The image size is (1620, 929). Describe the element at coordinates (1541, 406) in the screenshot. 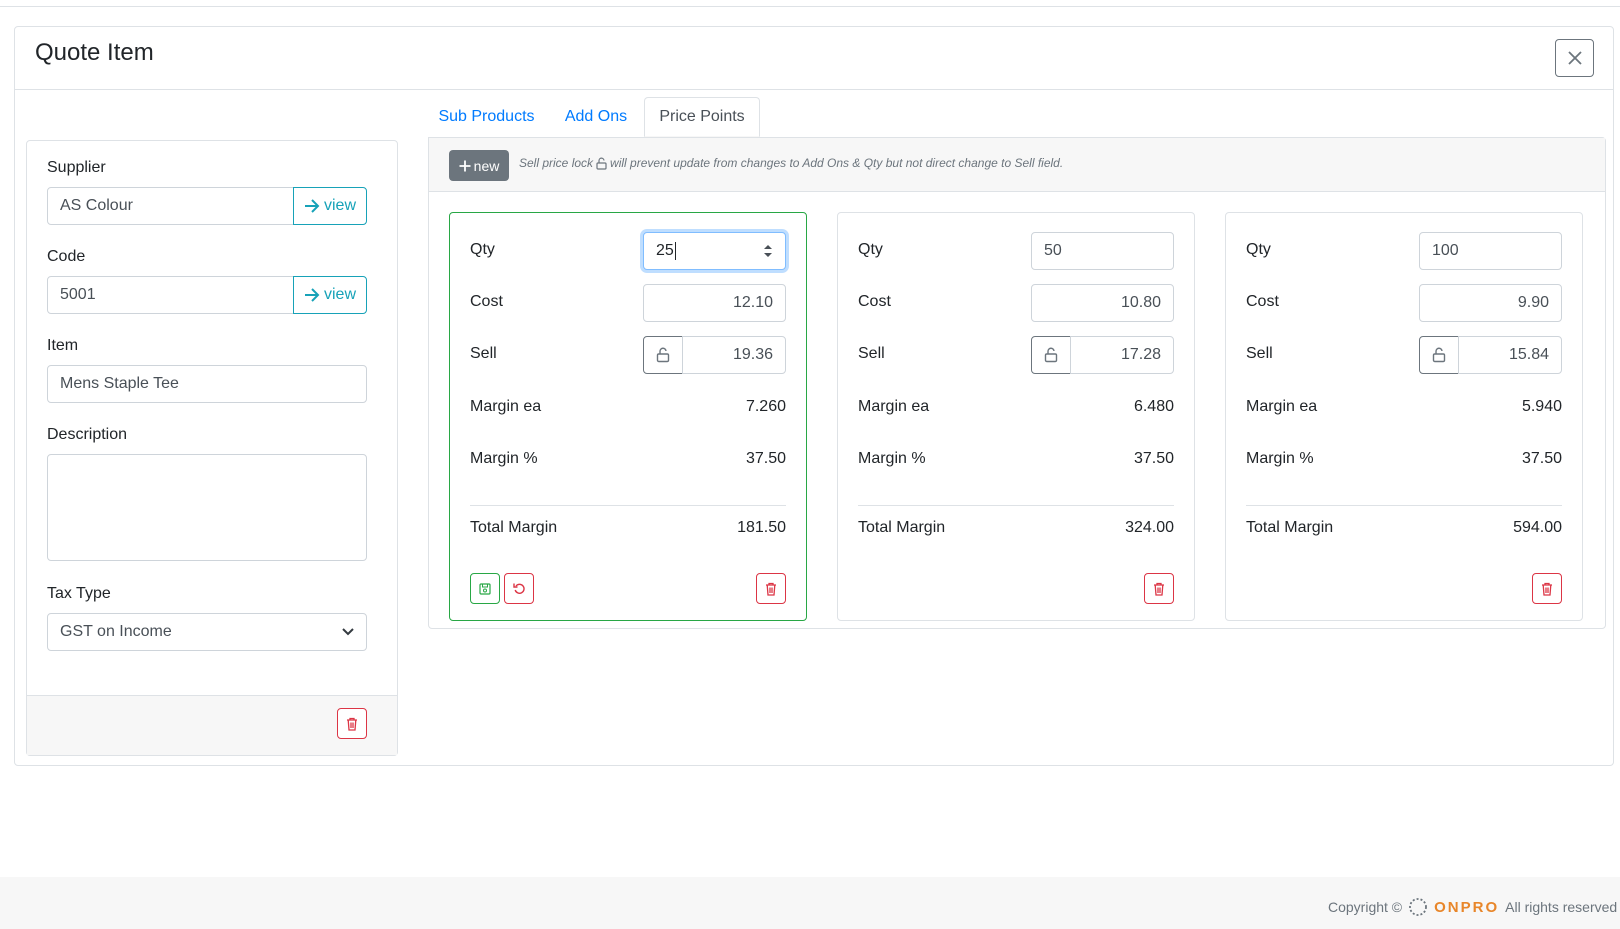

I see `margin-ea-value: 5.940` at that location.